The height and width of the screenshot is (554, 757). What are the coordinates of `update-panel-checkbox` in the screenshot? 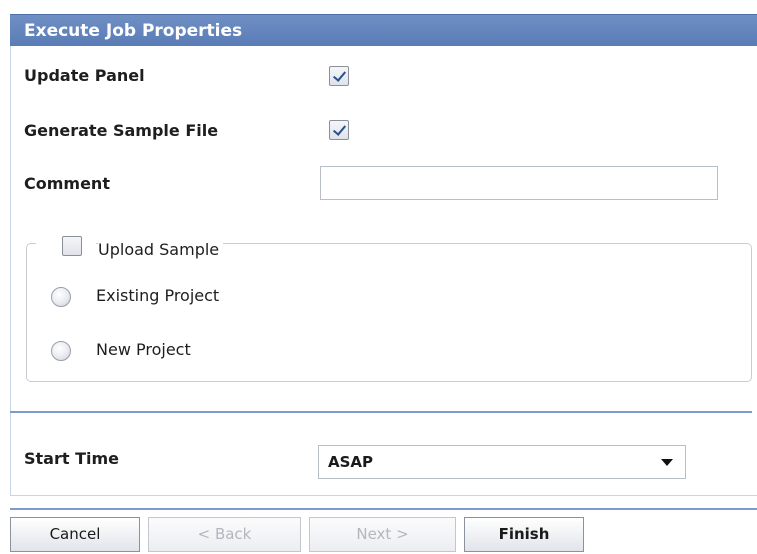 It's located at (339, 76).